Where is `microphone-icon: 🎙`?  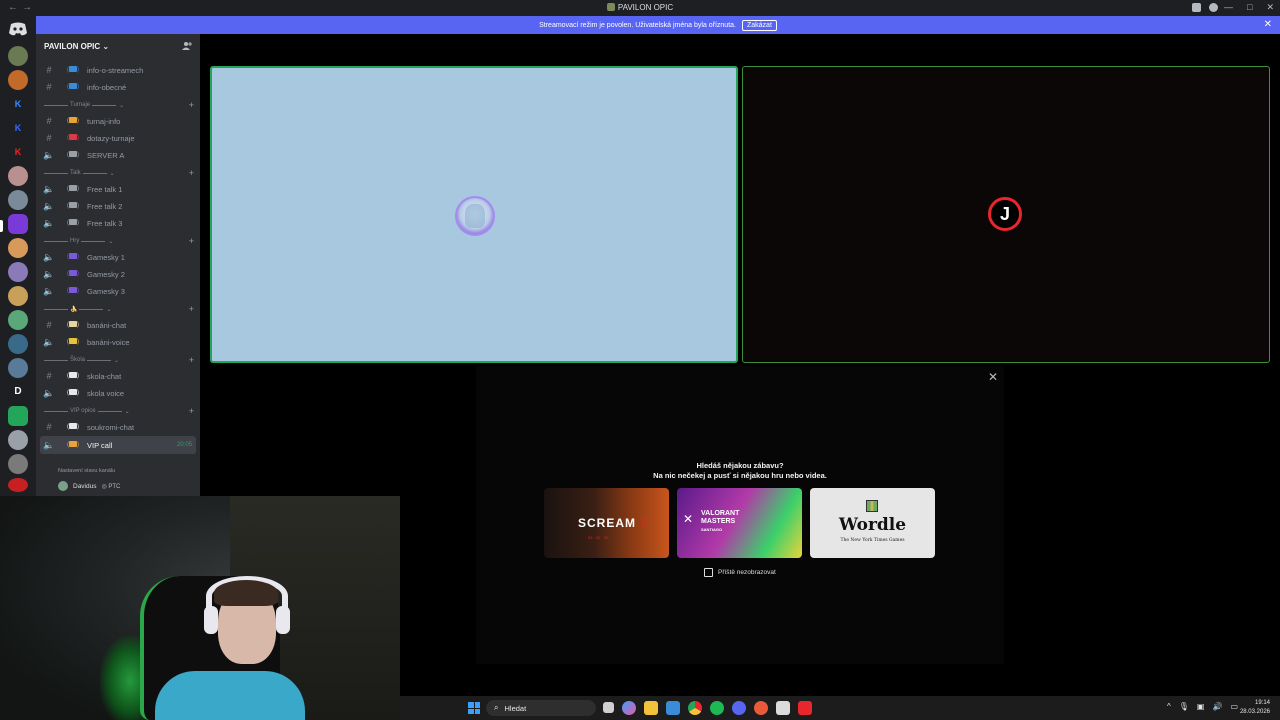 microphone-icon: 🎙 is located at coordinates (1184, 706).